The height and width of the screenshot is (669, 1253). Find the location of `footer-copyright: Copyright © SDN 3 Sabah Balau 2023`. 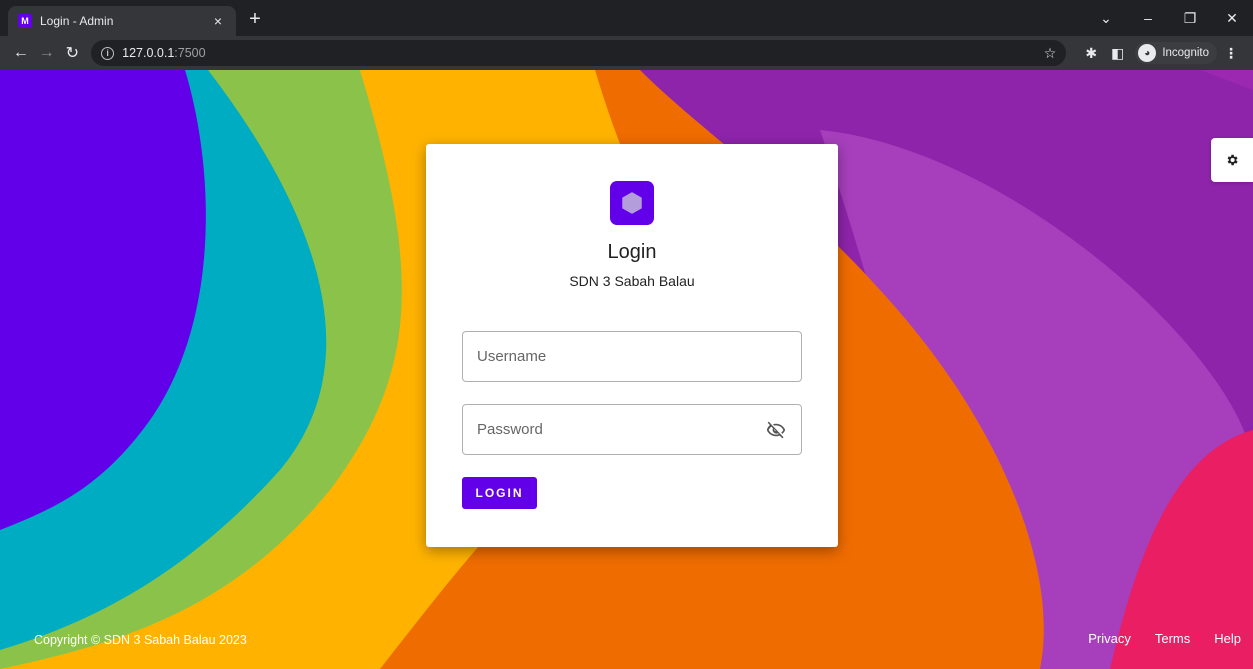

footer-copyright: Copyright © SDN 3 Sabah Balau 2023 is located at coordinates (140, 640).